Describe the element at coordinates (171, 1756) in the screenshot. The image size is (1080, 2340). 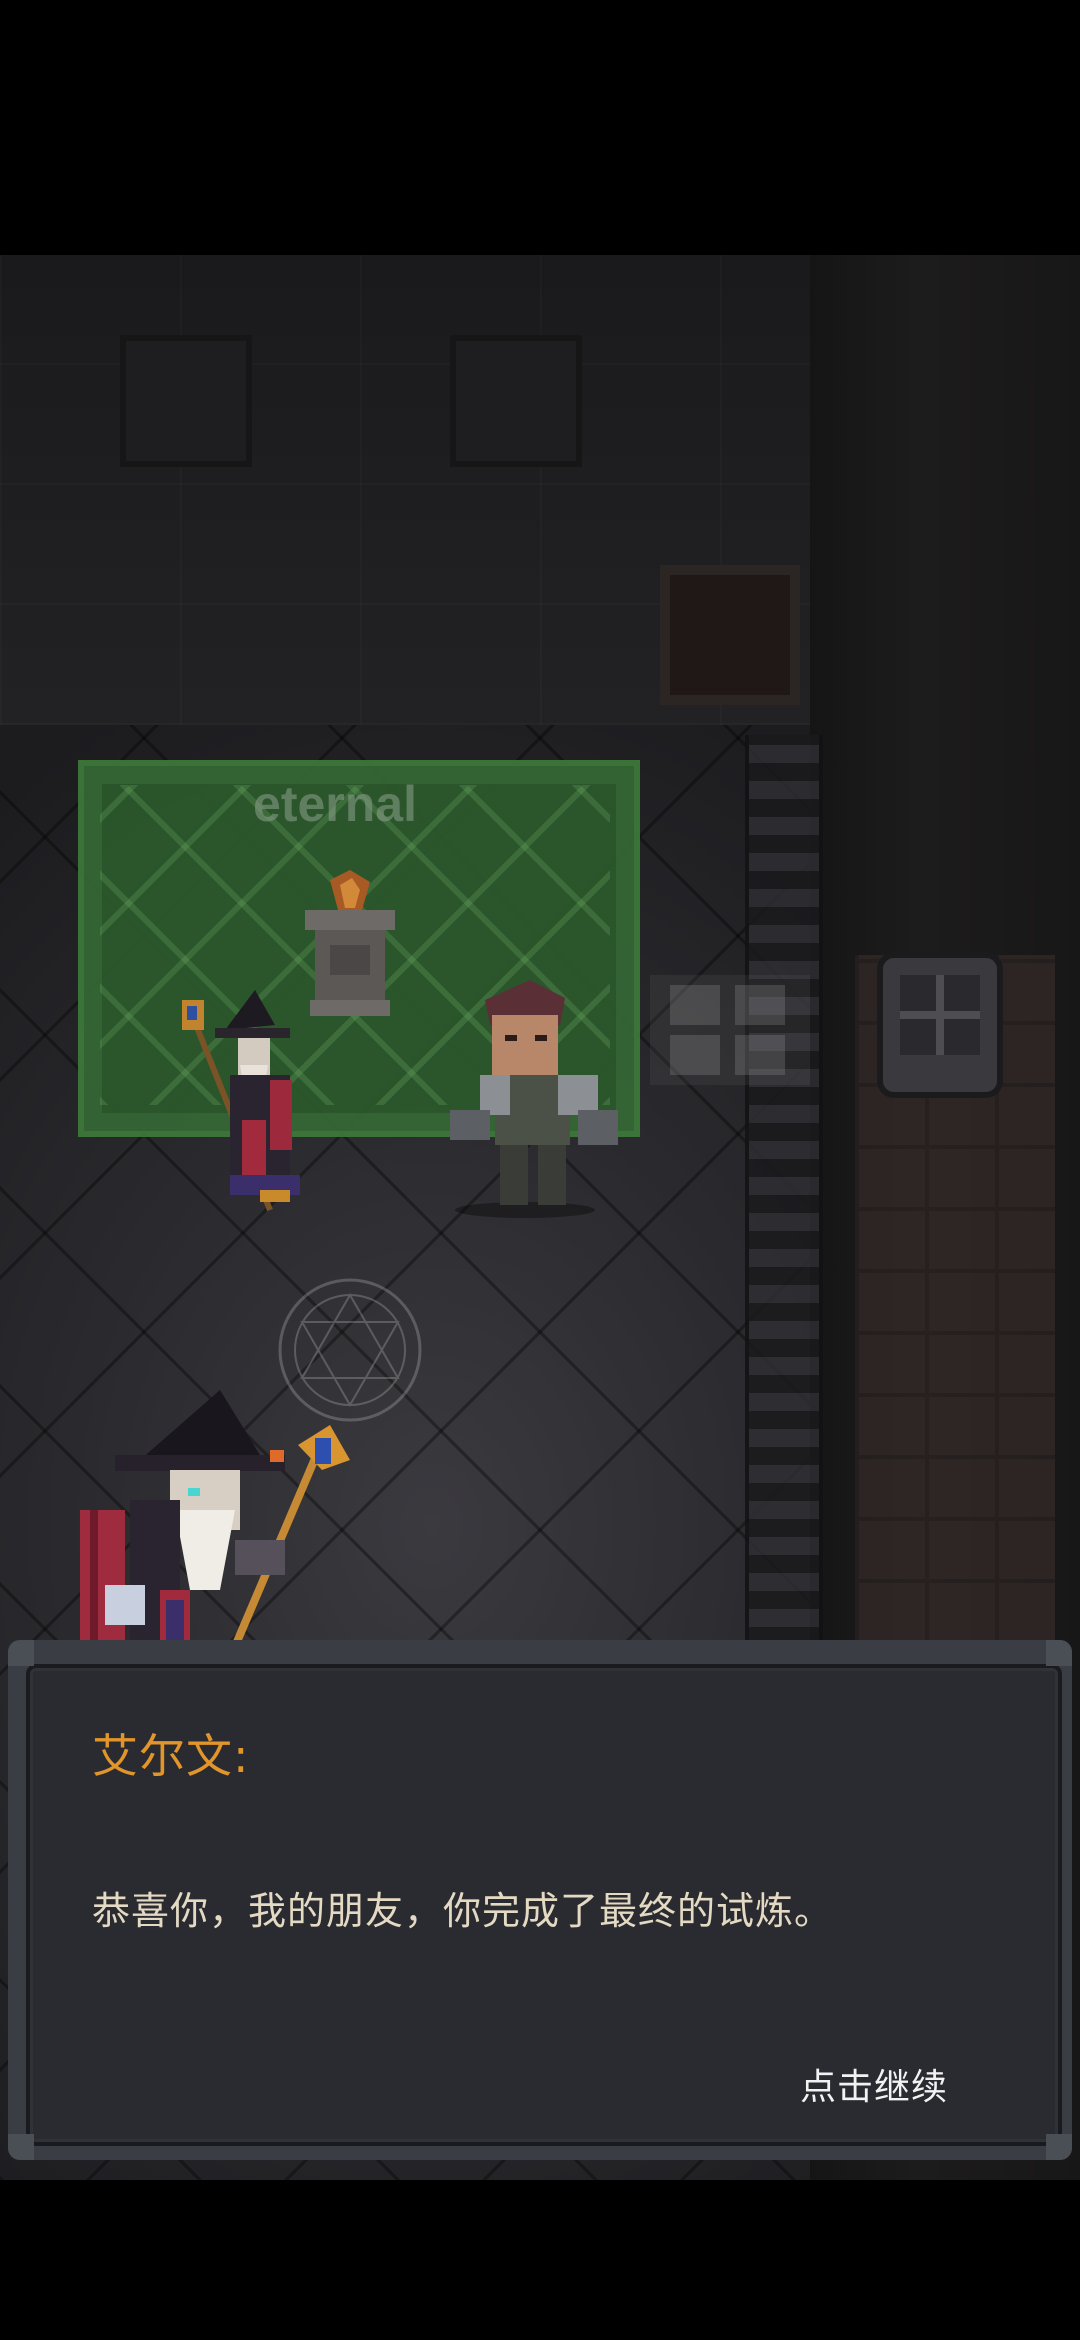
I see `speaker-name: 艾尔文:` at that location.